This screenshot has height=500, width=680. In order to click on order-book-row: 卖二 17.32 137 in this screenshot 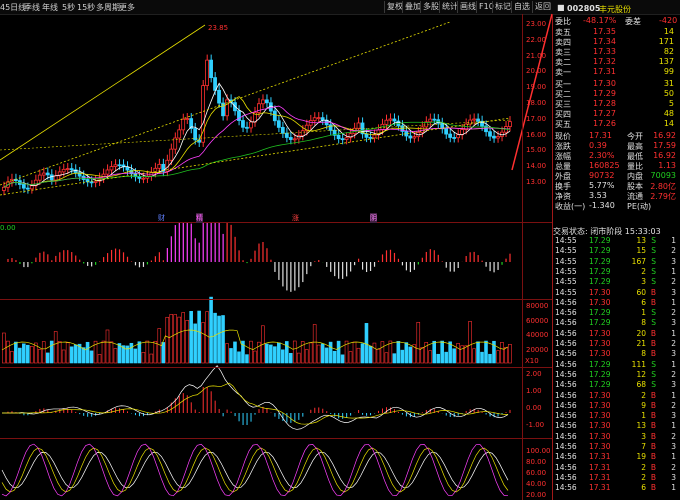, I will do `click(616, 62)`.